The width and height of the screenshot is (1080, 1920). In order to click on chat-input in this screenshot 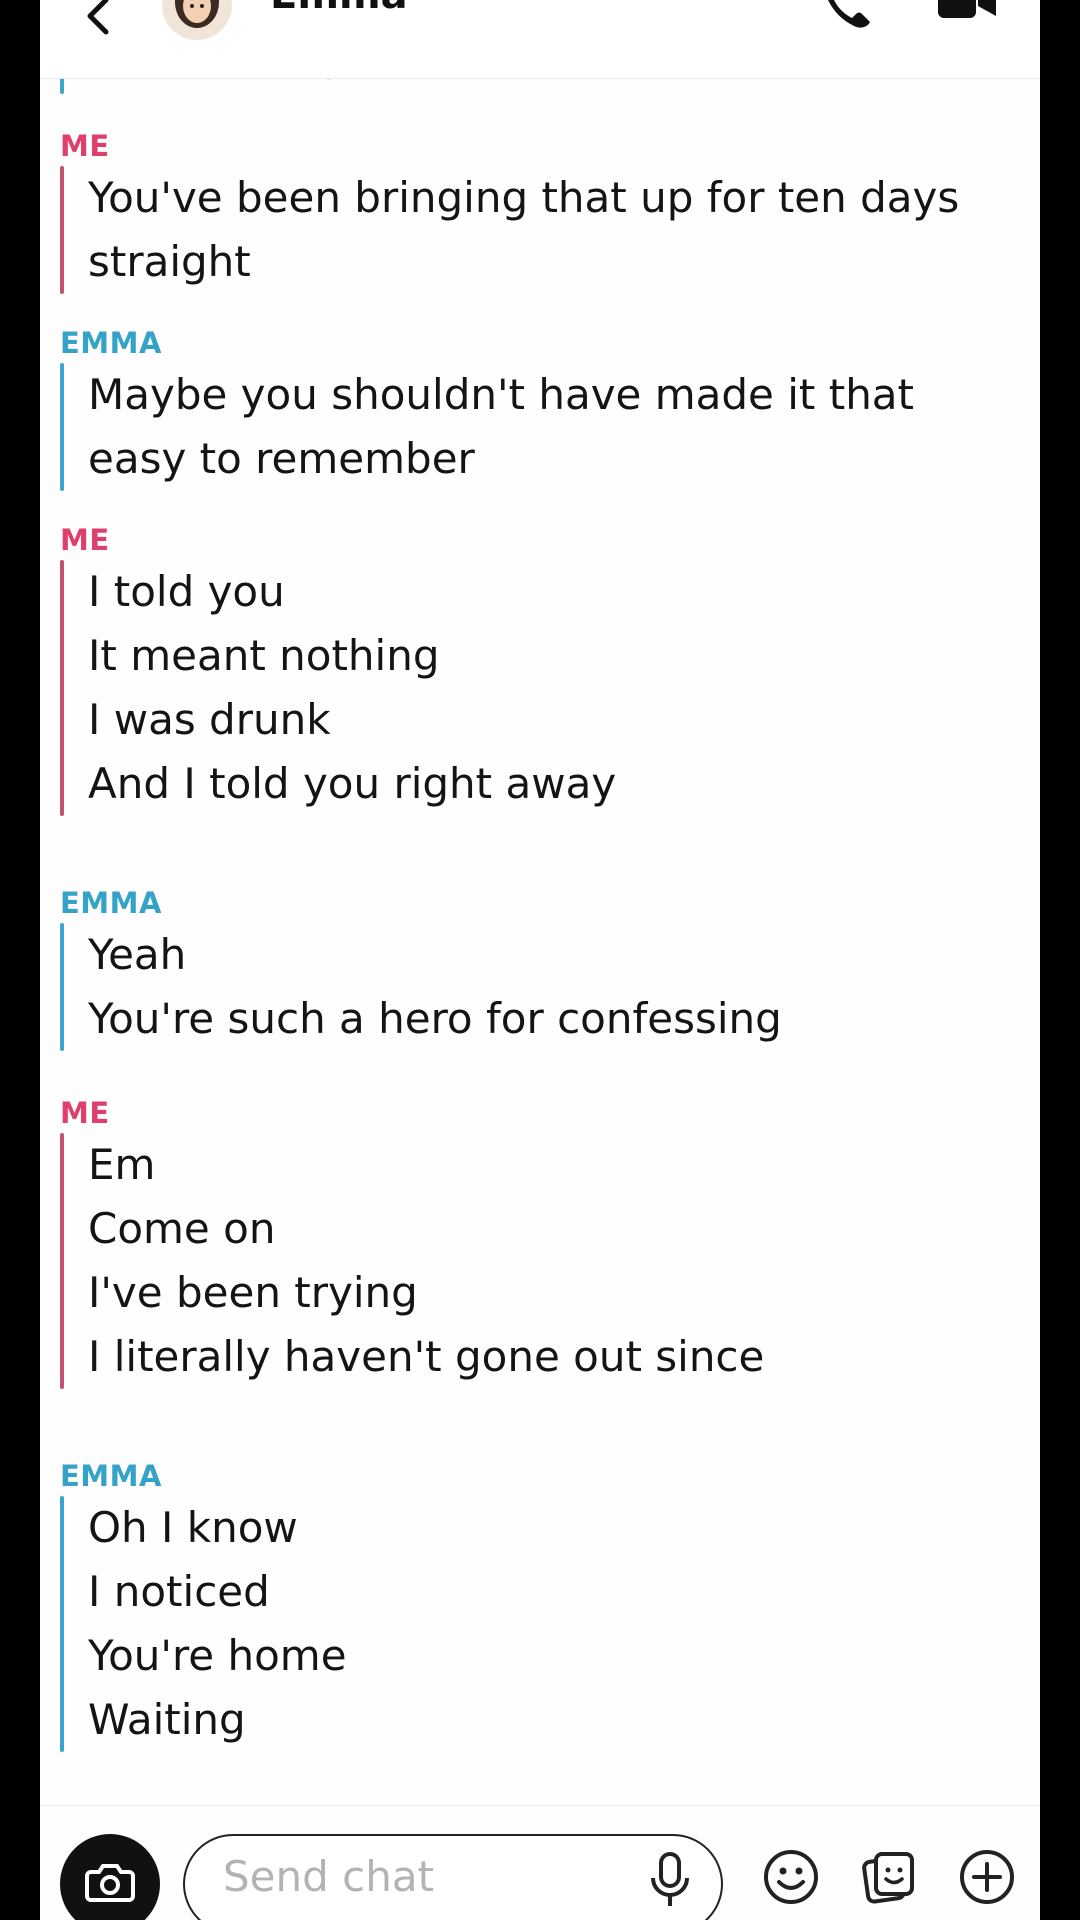, I will do `click(423, 1876)`.